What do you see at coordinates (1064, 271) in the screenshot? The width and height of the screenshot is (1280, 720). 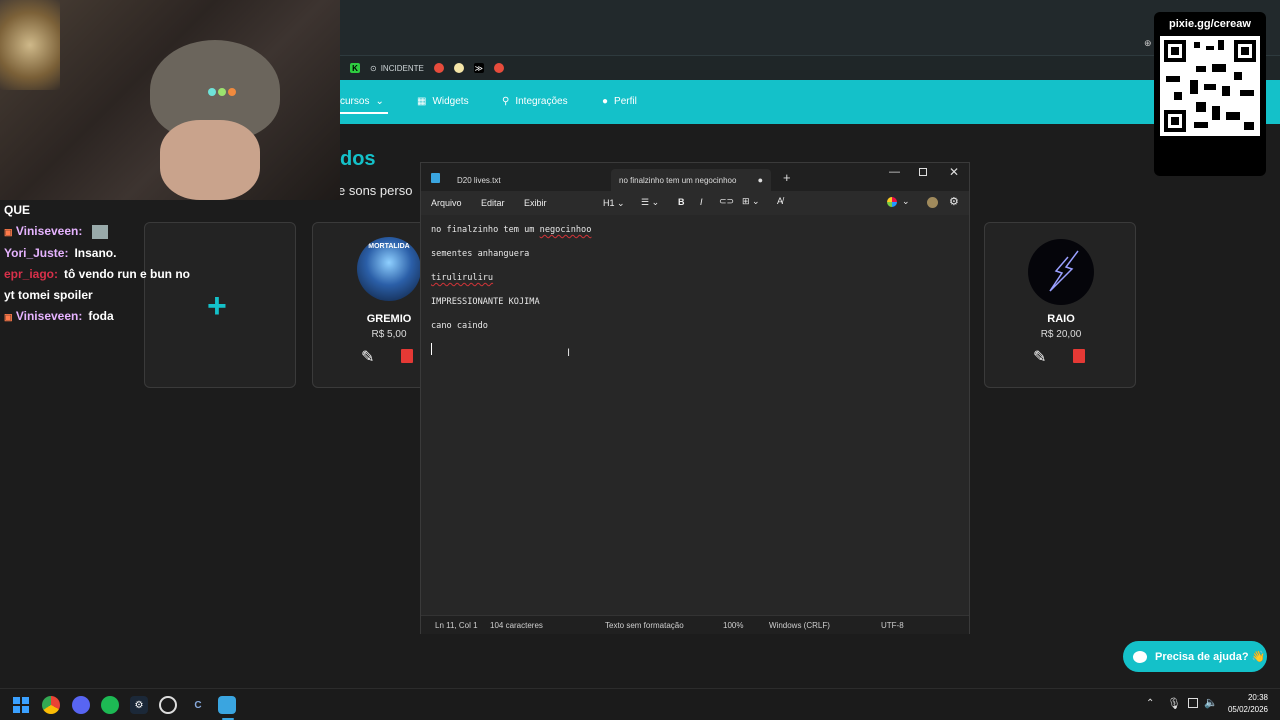 I see `lightning-icon` at bounding box center [1064, 271].